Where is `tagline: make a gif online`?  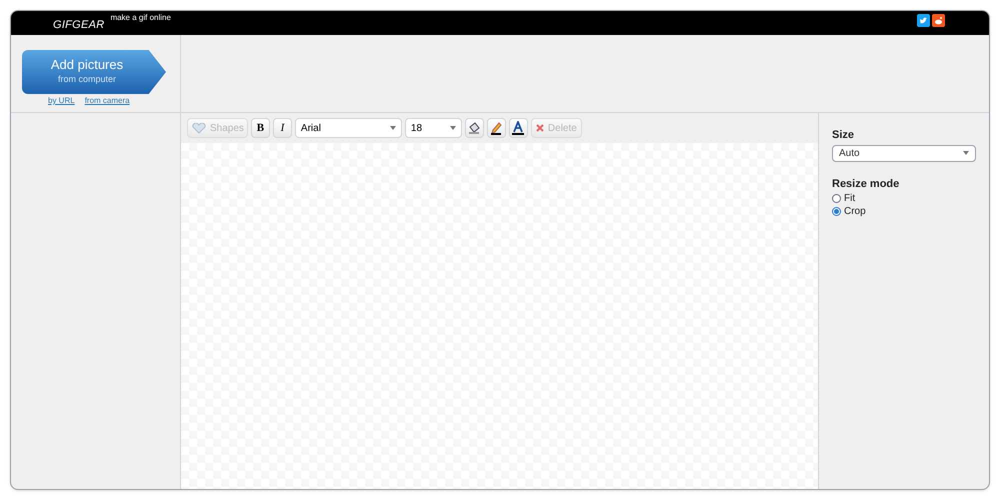
tagline: make a gif online is located at coordinates (140, 18).